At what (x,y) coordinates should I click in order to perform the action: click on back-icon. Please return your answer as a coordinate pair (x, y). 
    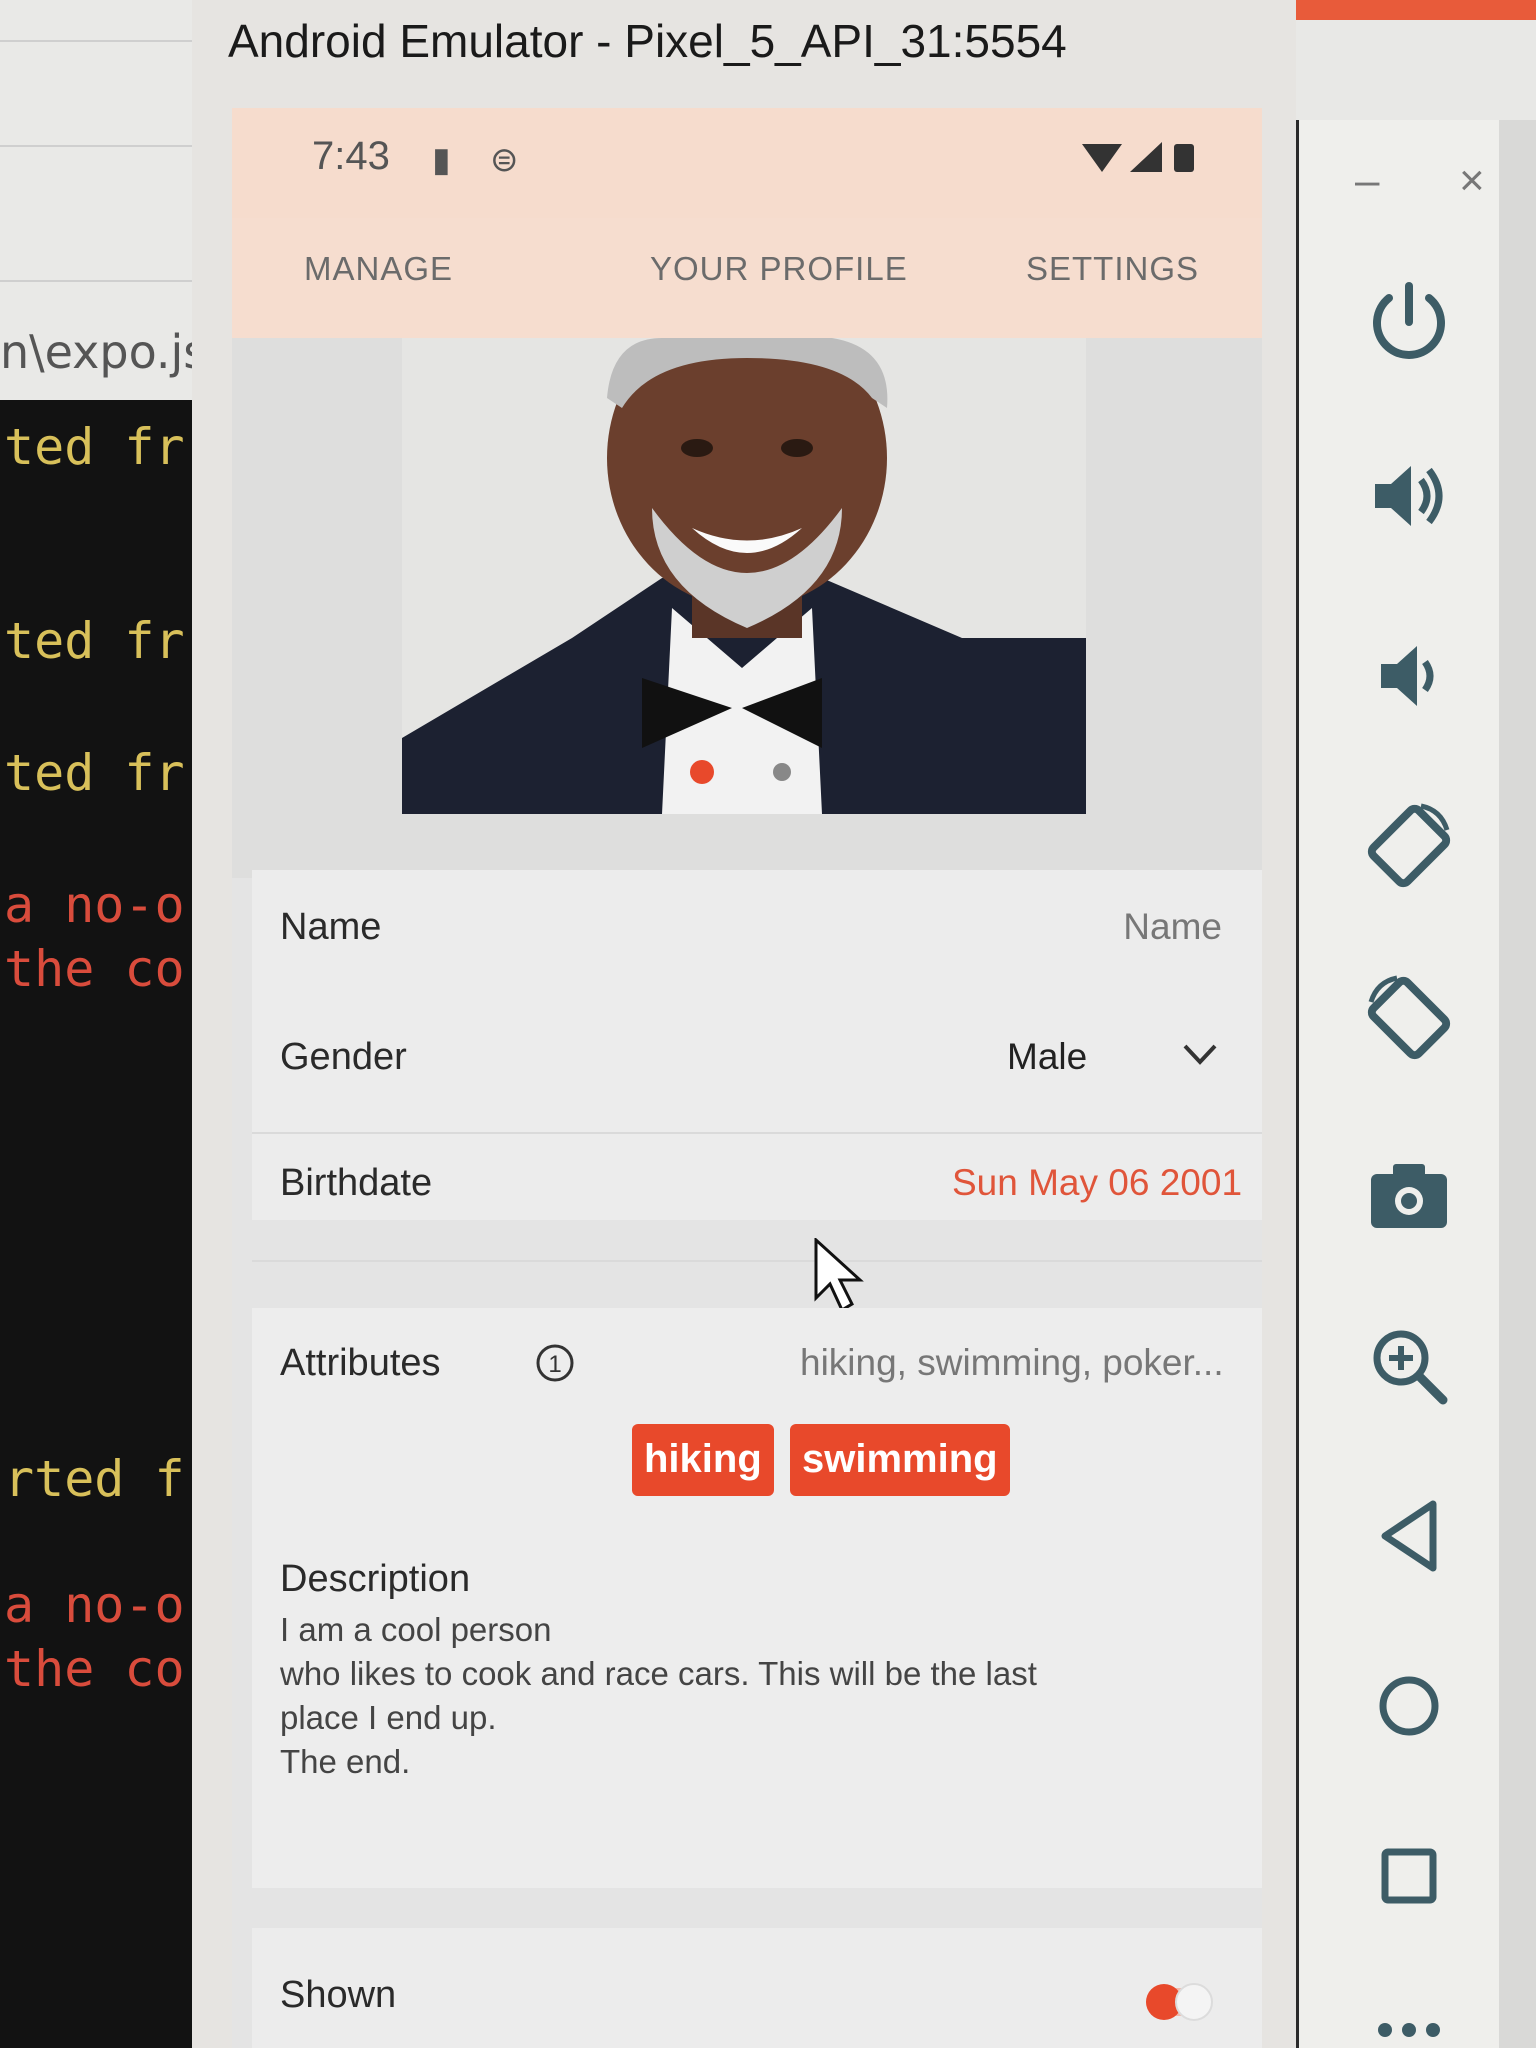
    Looking at the image, I should click on (1409, 1536).